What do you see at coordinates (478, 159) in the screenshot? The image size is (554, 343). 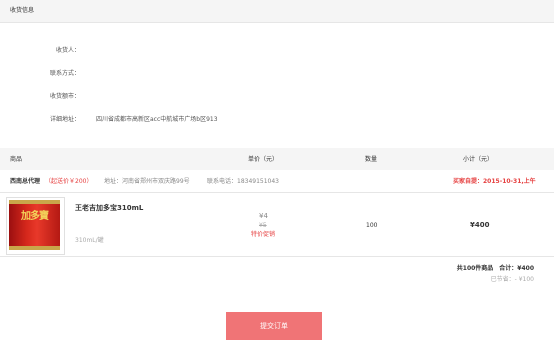 I see `header-subtotal: 小计（元）` at bounding box center [478, 159].